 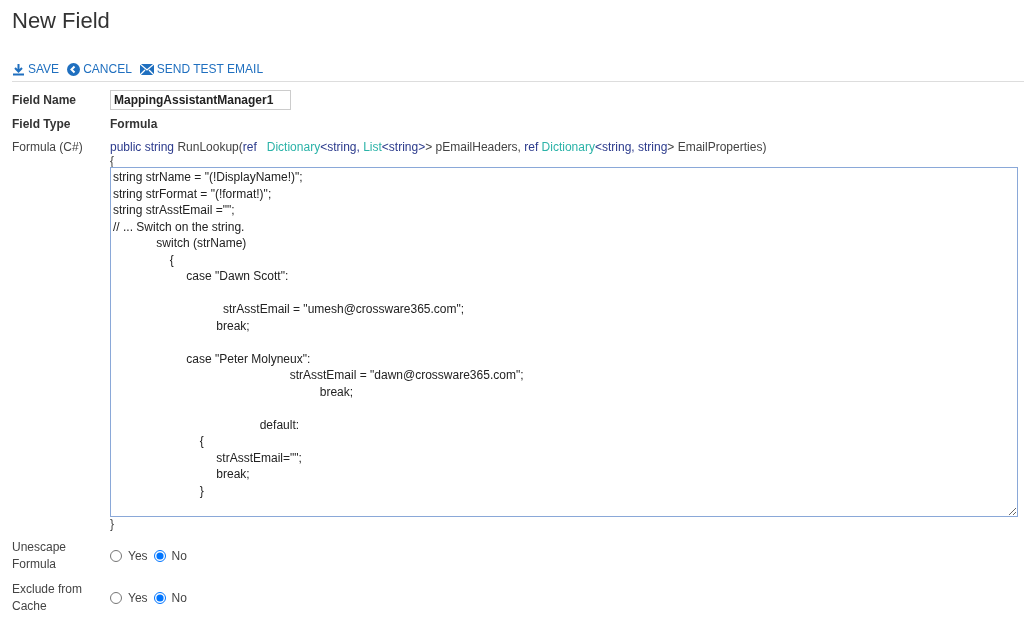 I want to click on download-icon, so click(x=18, y=69).